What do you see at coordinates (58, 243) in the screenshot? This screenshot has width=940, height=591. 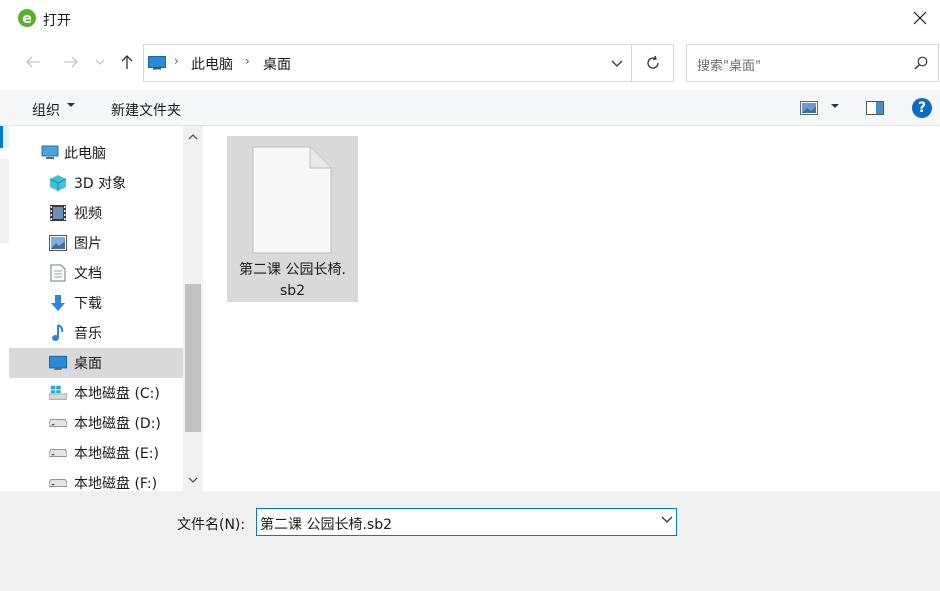 I see `pictures-icon` at bounding box center [58, 243].